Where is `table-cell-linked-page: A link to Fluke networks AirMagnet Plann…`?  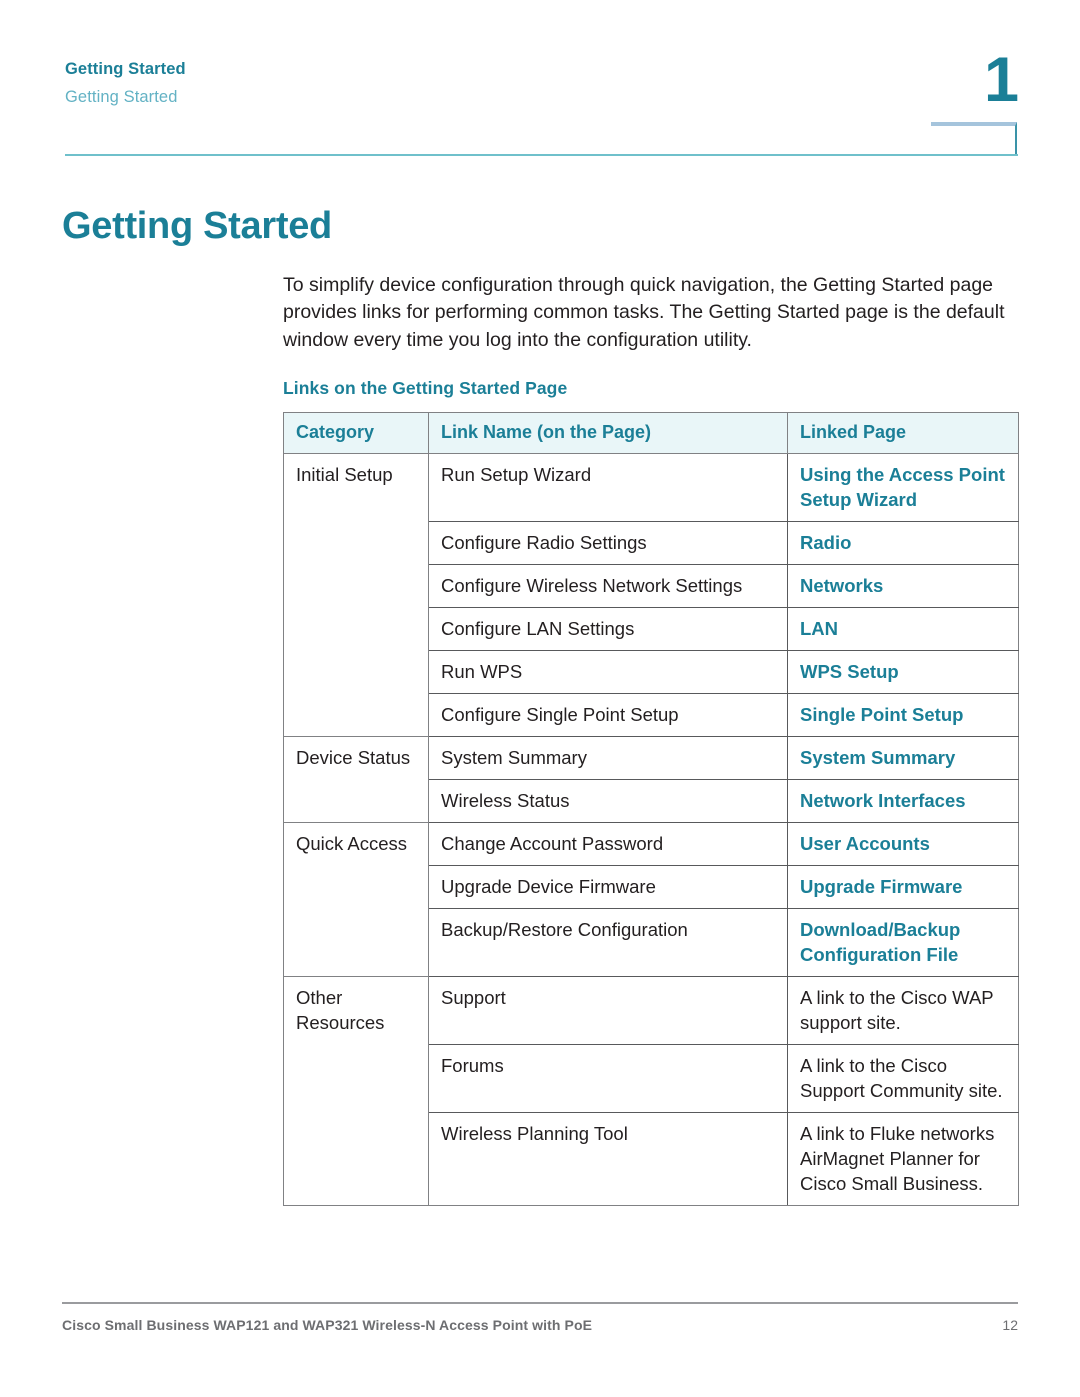 table-cell-linked-page: A link to Fluke networks AirMagnet Plann… is located at coordinates (903, 1159).